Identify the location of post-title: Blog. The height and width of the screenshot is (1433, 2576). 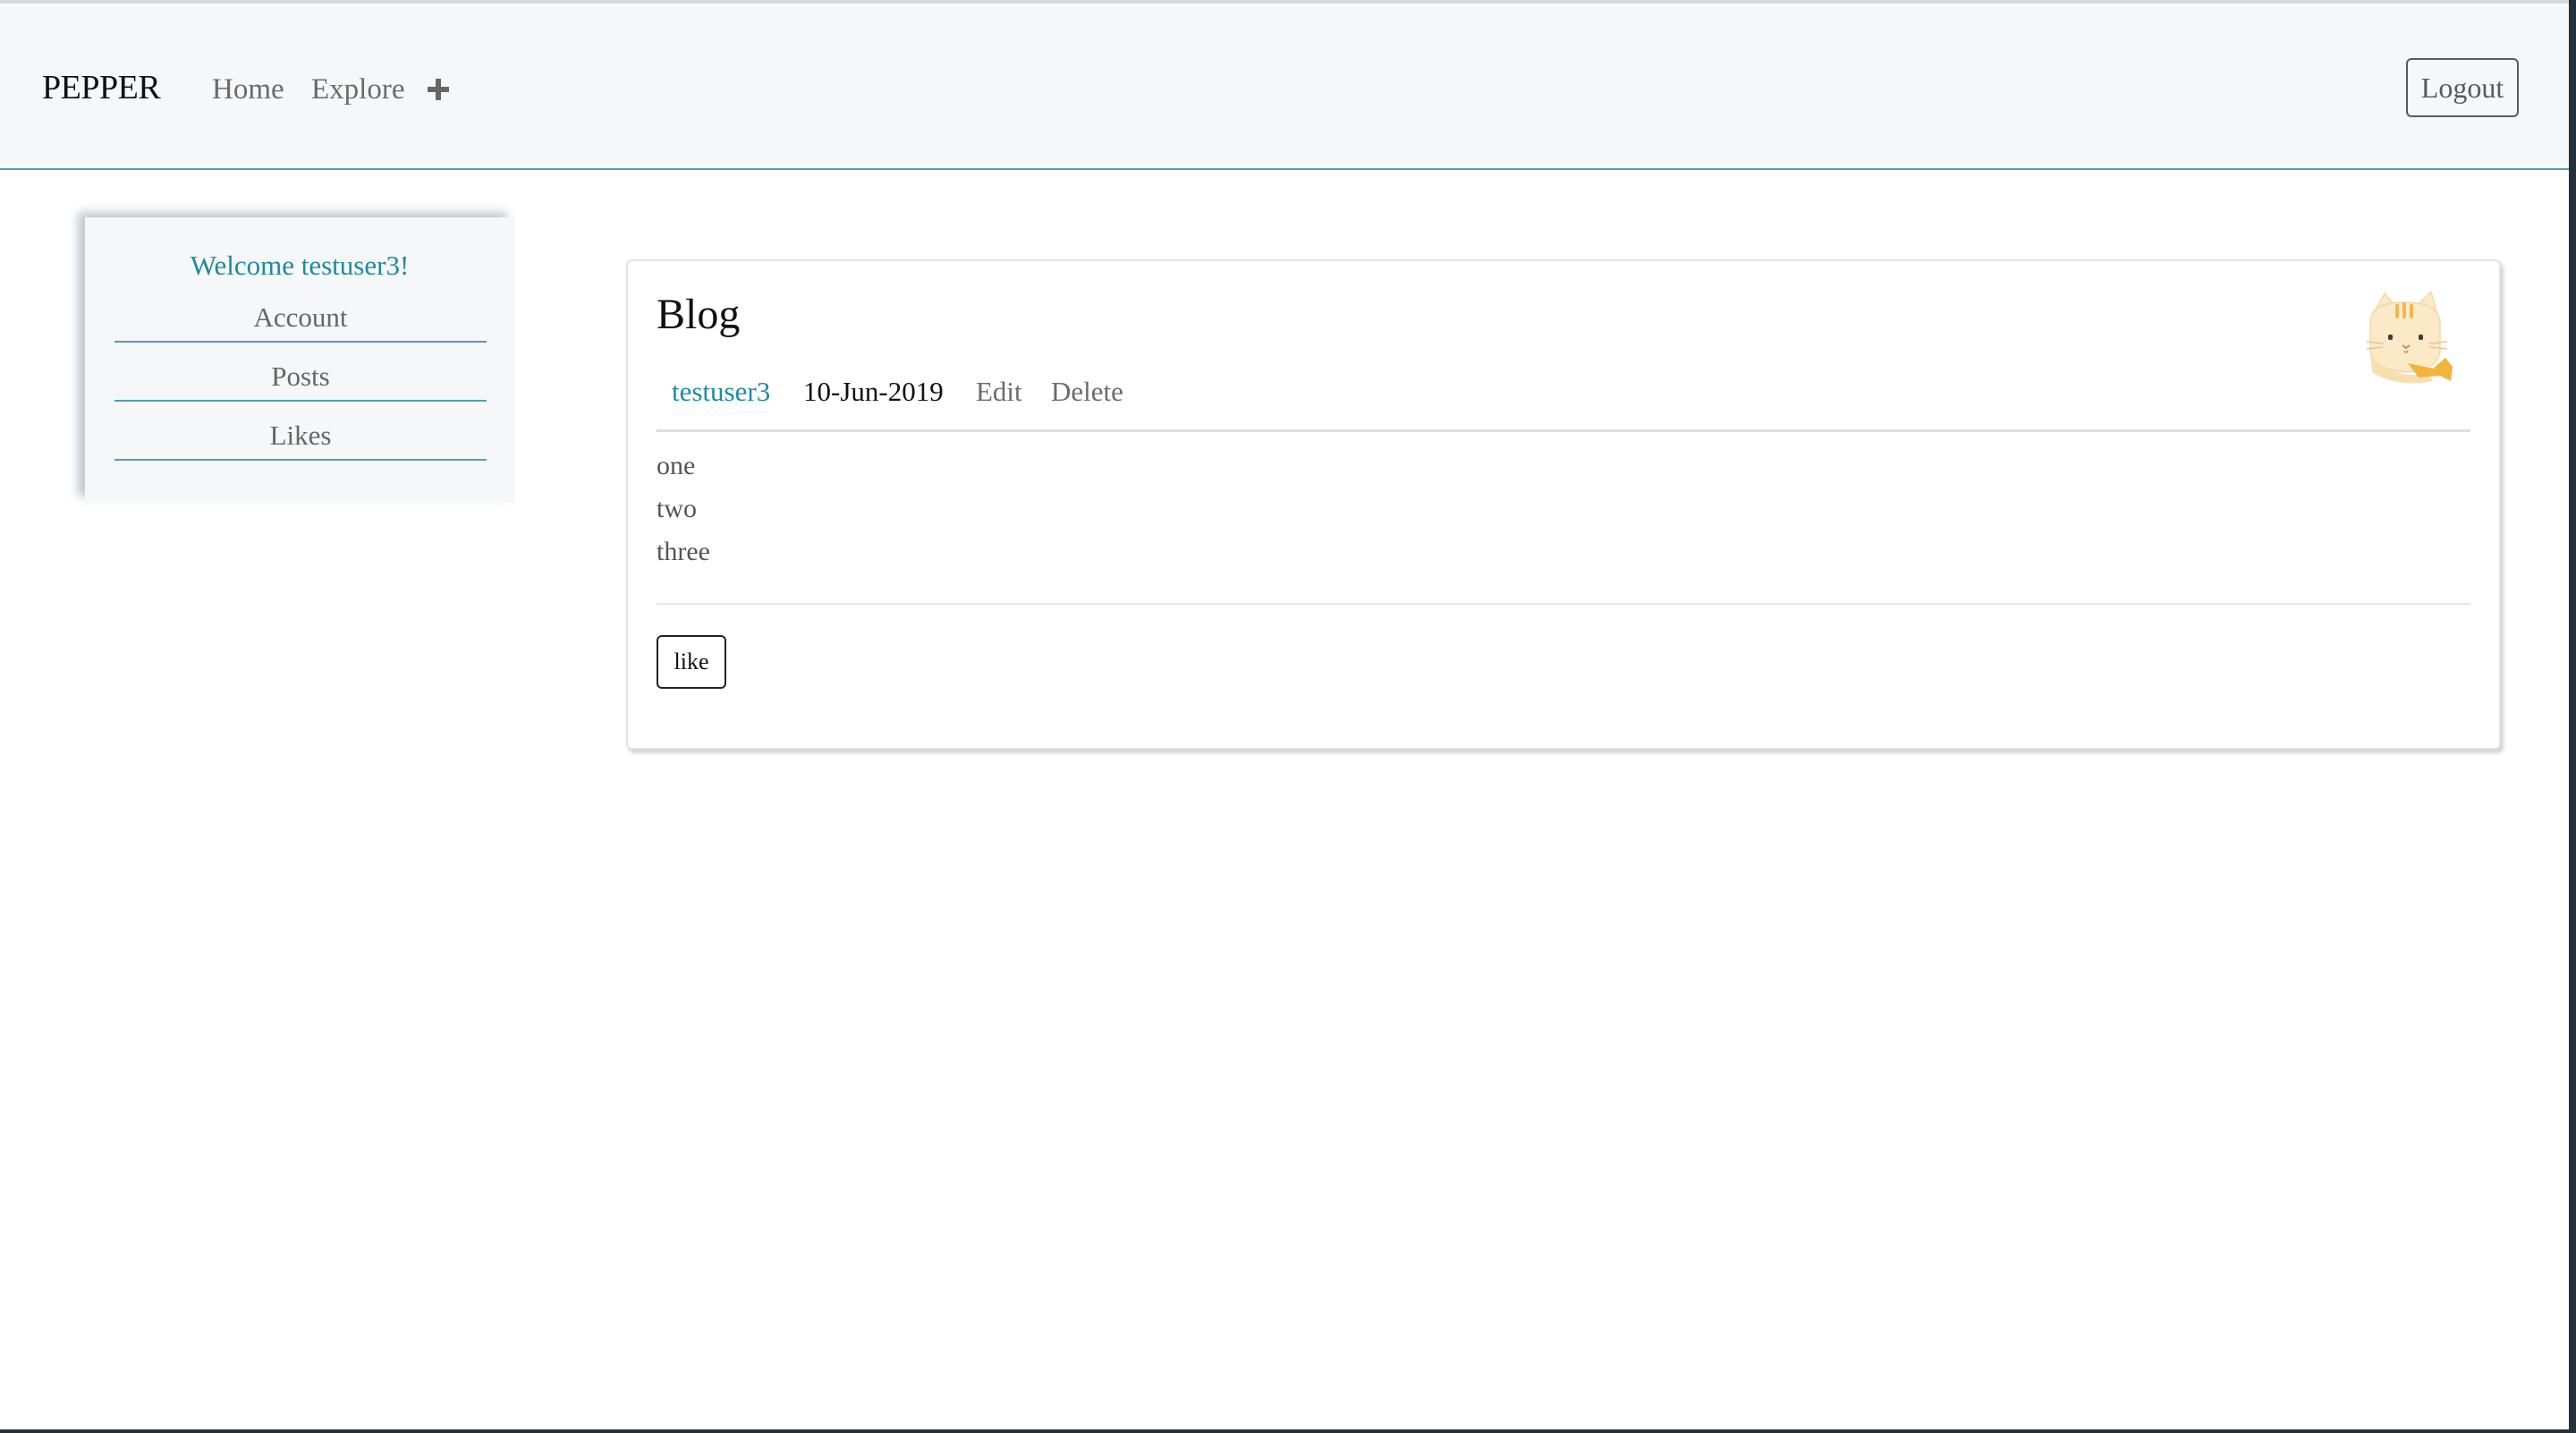
(699, 314).